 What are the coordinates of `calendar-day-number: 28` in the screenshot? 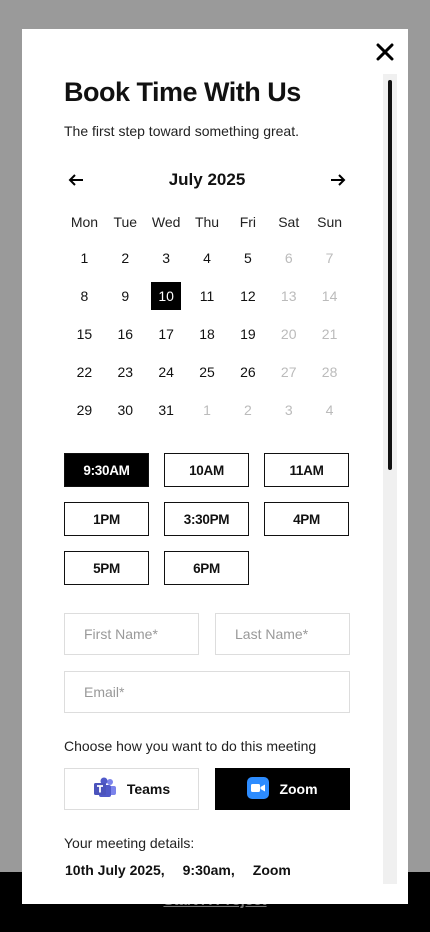 It's located at (329, 372).